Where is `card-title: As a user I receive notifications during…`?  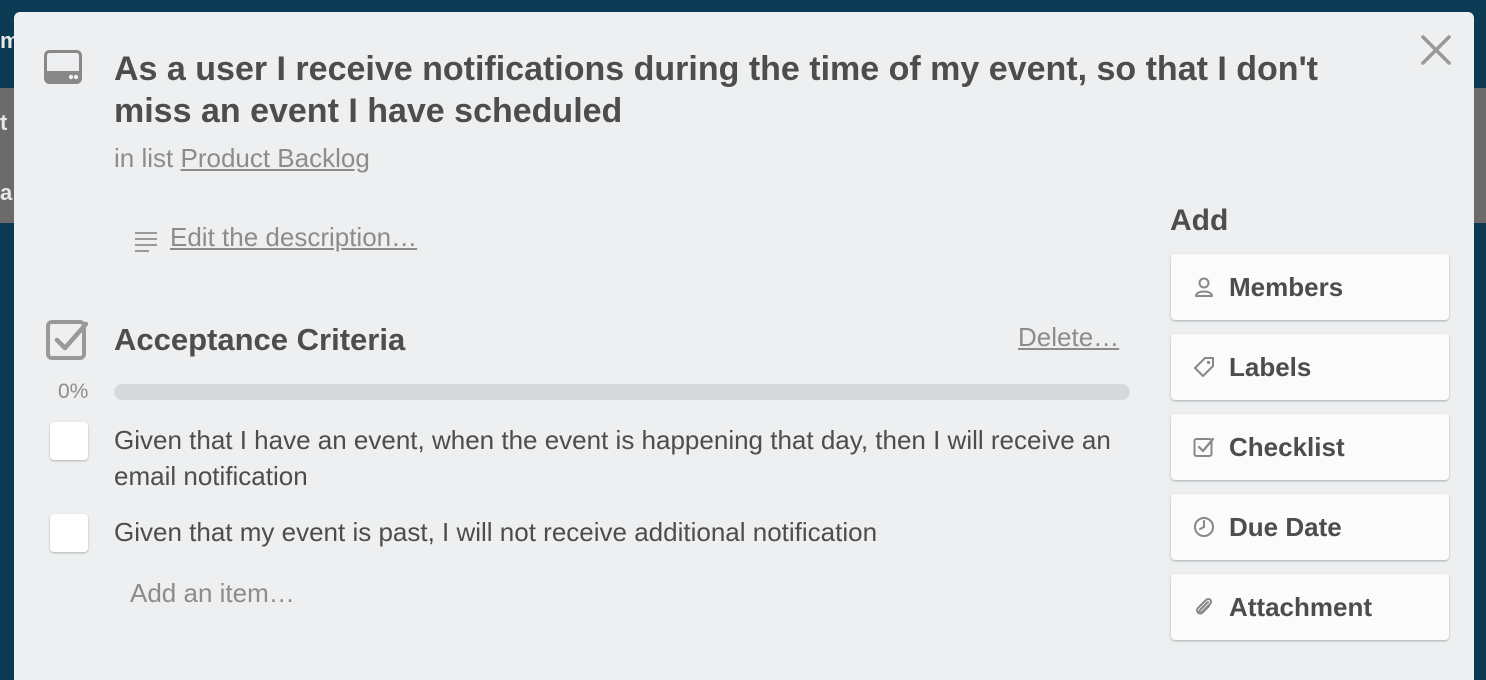
card-title: As a user I receive notifications during… is located at coordinates (724, 90).